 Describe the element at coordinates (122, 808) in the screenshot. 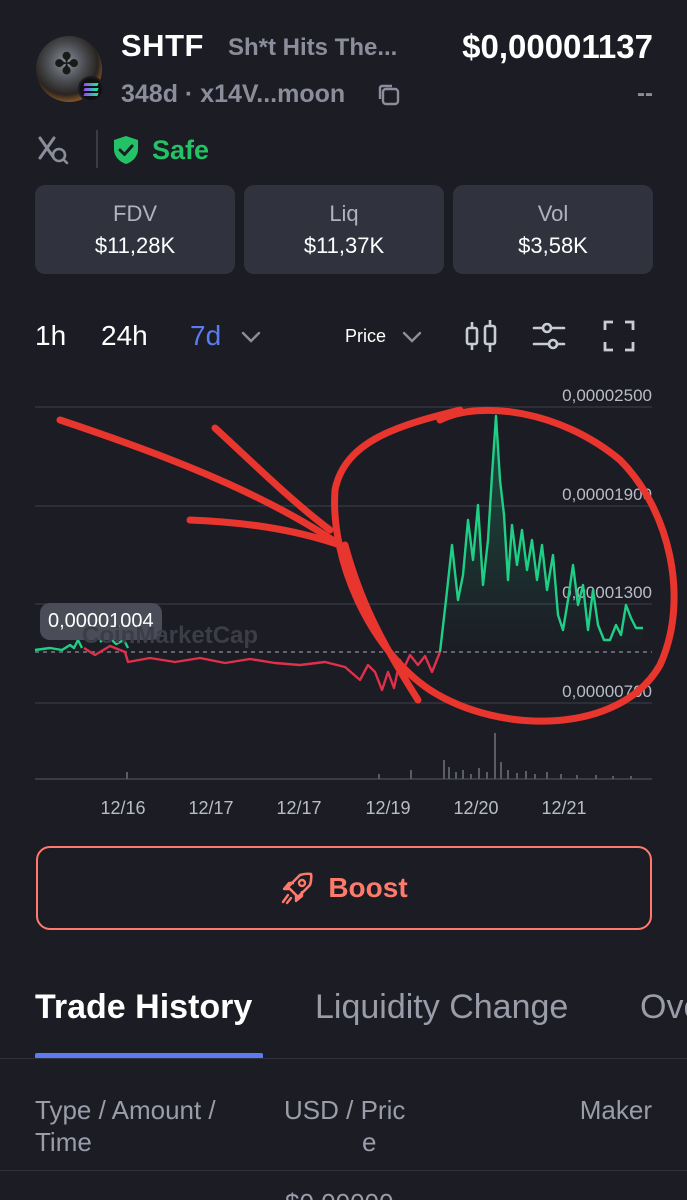

I see `x-tick-label: 12/16` at that location.